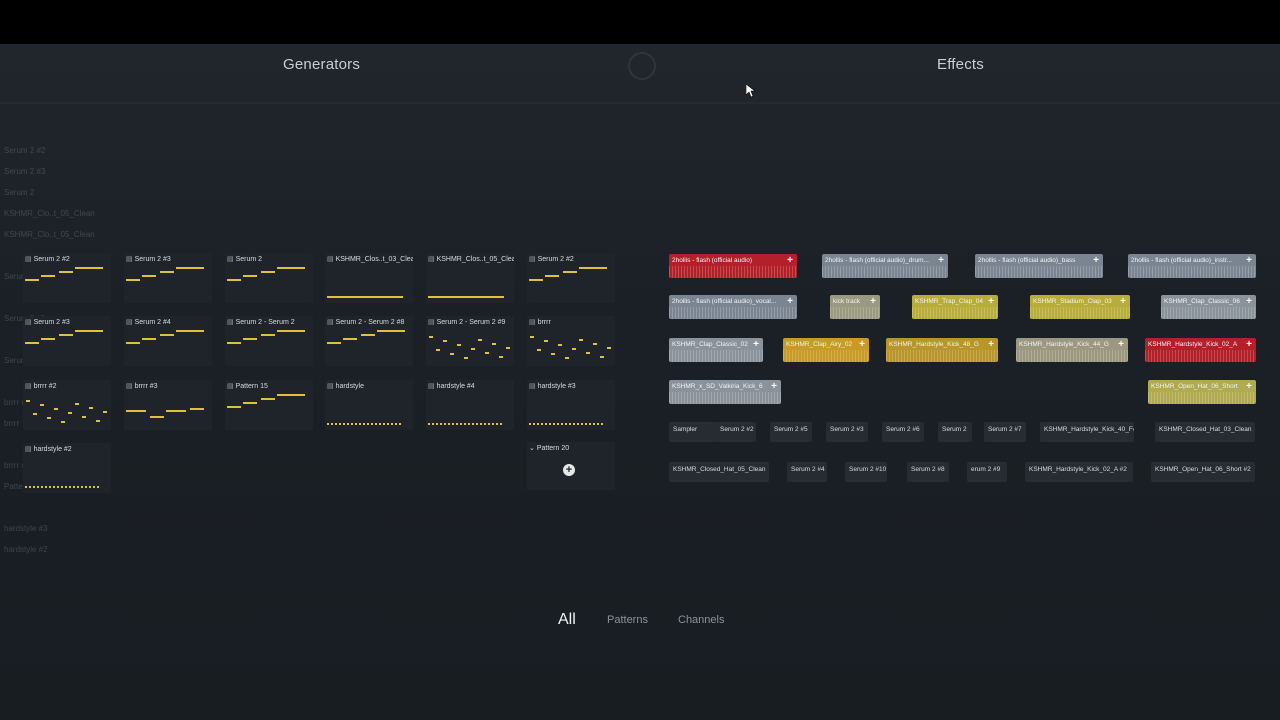 Image resolution: width=1280 pixels, height=720 pixels. Describe the element at coordinates (942, 350) in the screenshot. I see `audio-clip-tile: KSHMR_Hardstyle_Kick_48_G +` at that location.